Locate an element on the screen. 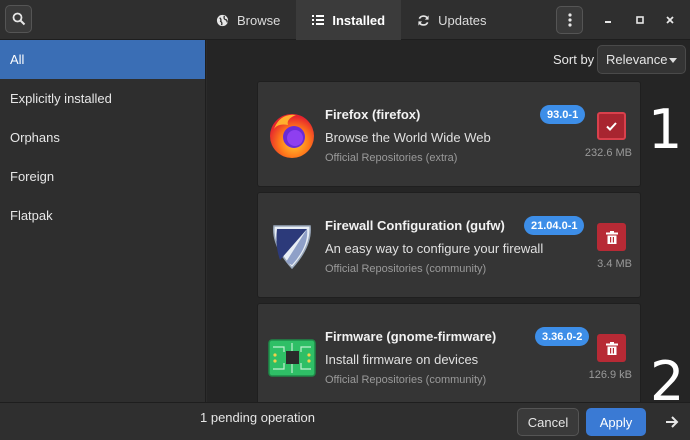 Image resolution: width=690 pixels, height=440 pixels. sidebar-item-flatpak: Flatpak is located at coordinates (102, 215).